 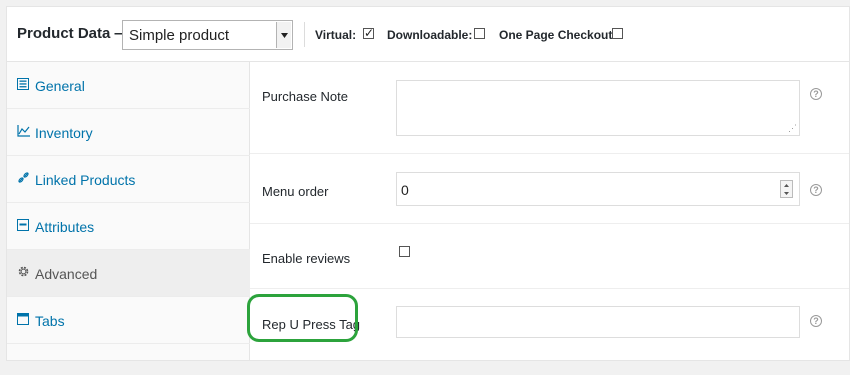 I want to click on menu-order-input: 0, so click(x=598, y=189).